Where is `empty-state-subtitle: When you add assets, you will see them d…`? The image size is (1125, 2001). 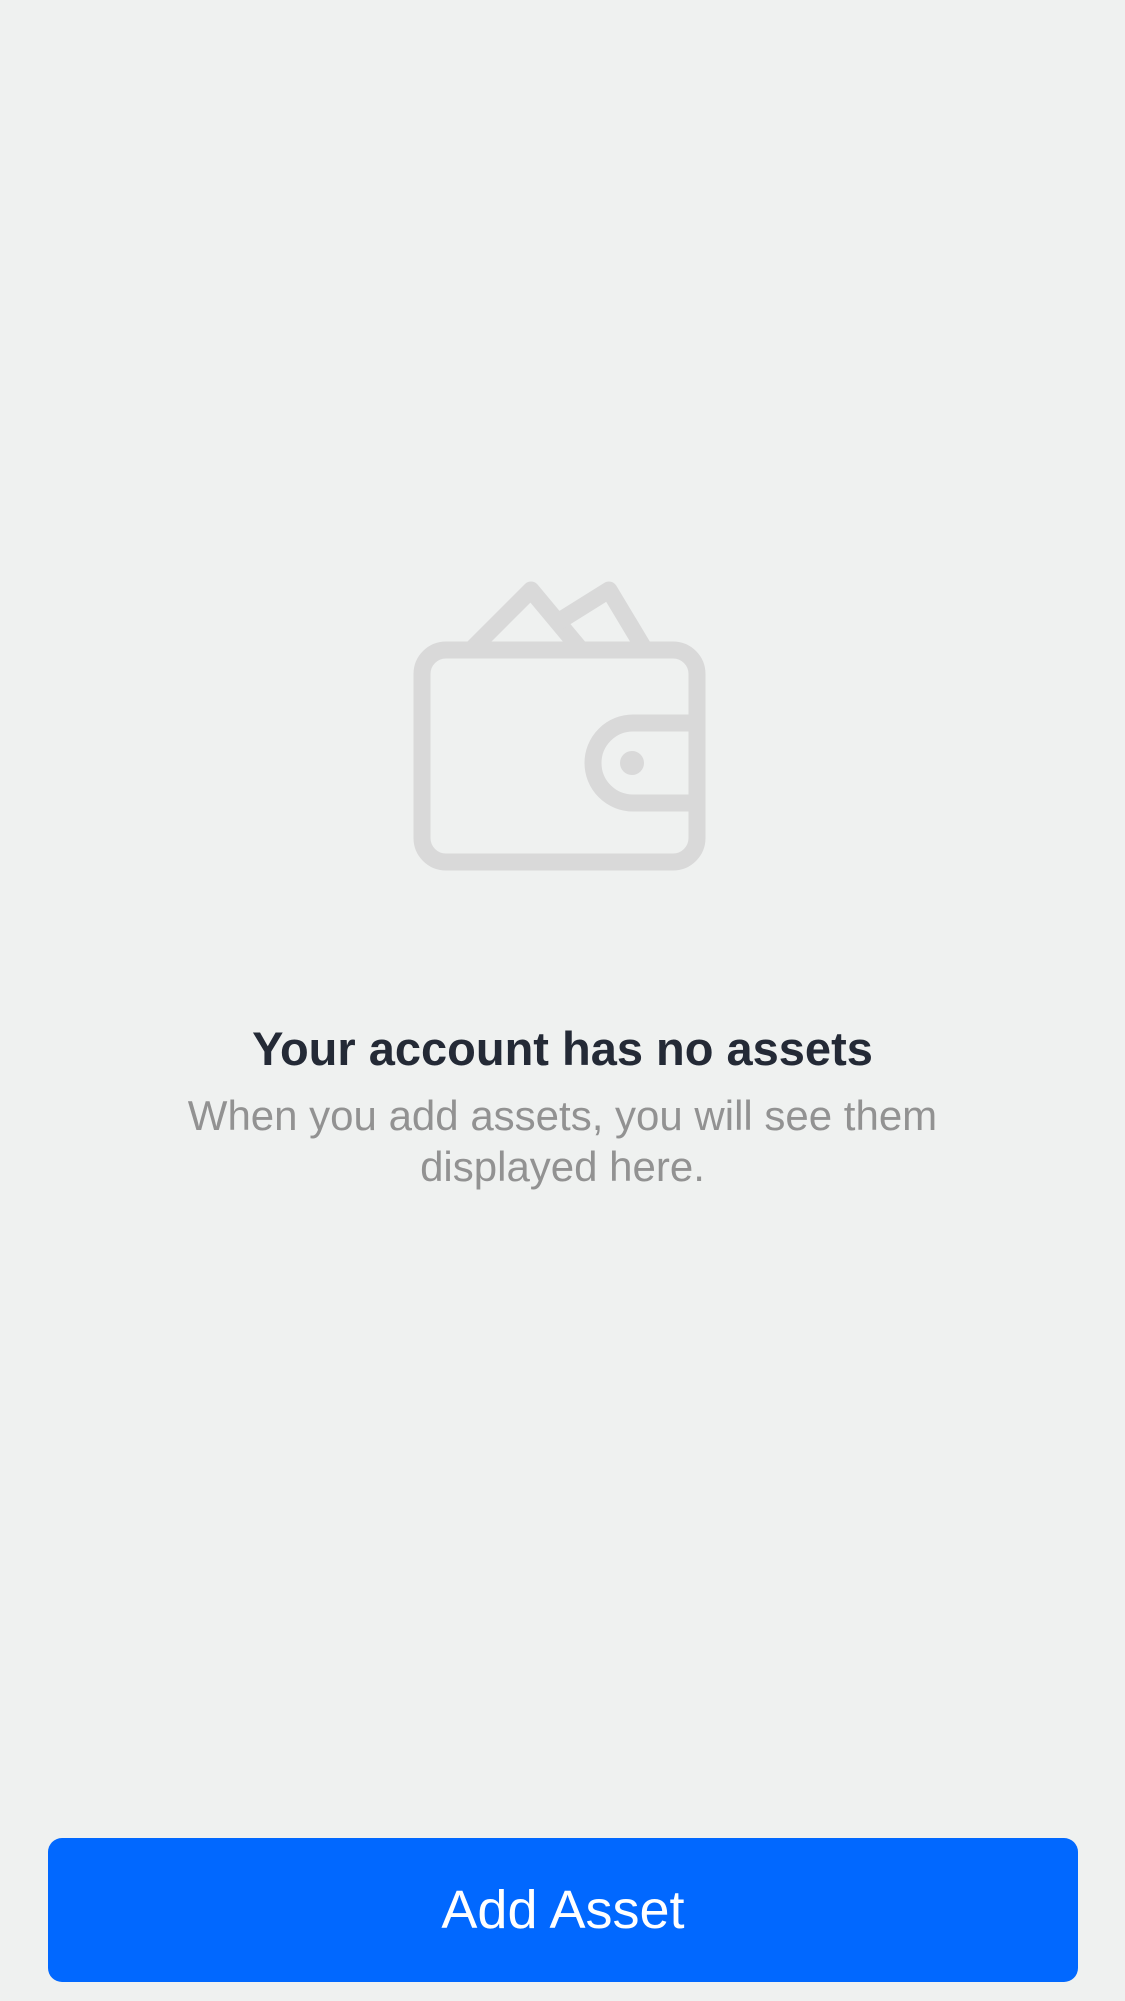
empty-state-subtitle: When you add assets, you will see them d… is located at coordinates (562, 1141).